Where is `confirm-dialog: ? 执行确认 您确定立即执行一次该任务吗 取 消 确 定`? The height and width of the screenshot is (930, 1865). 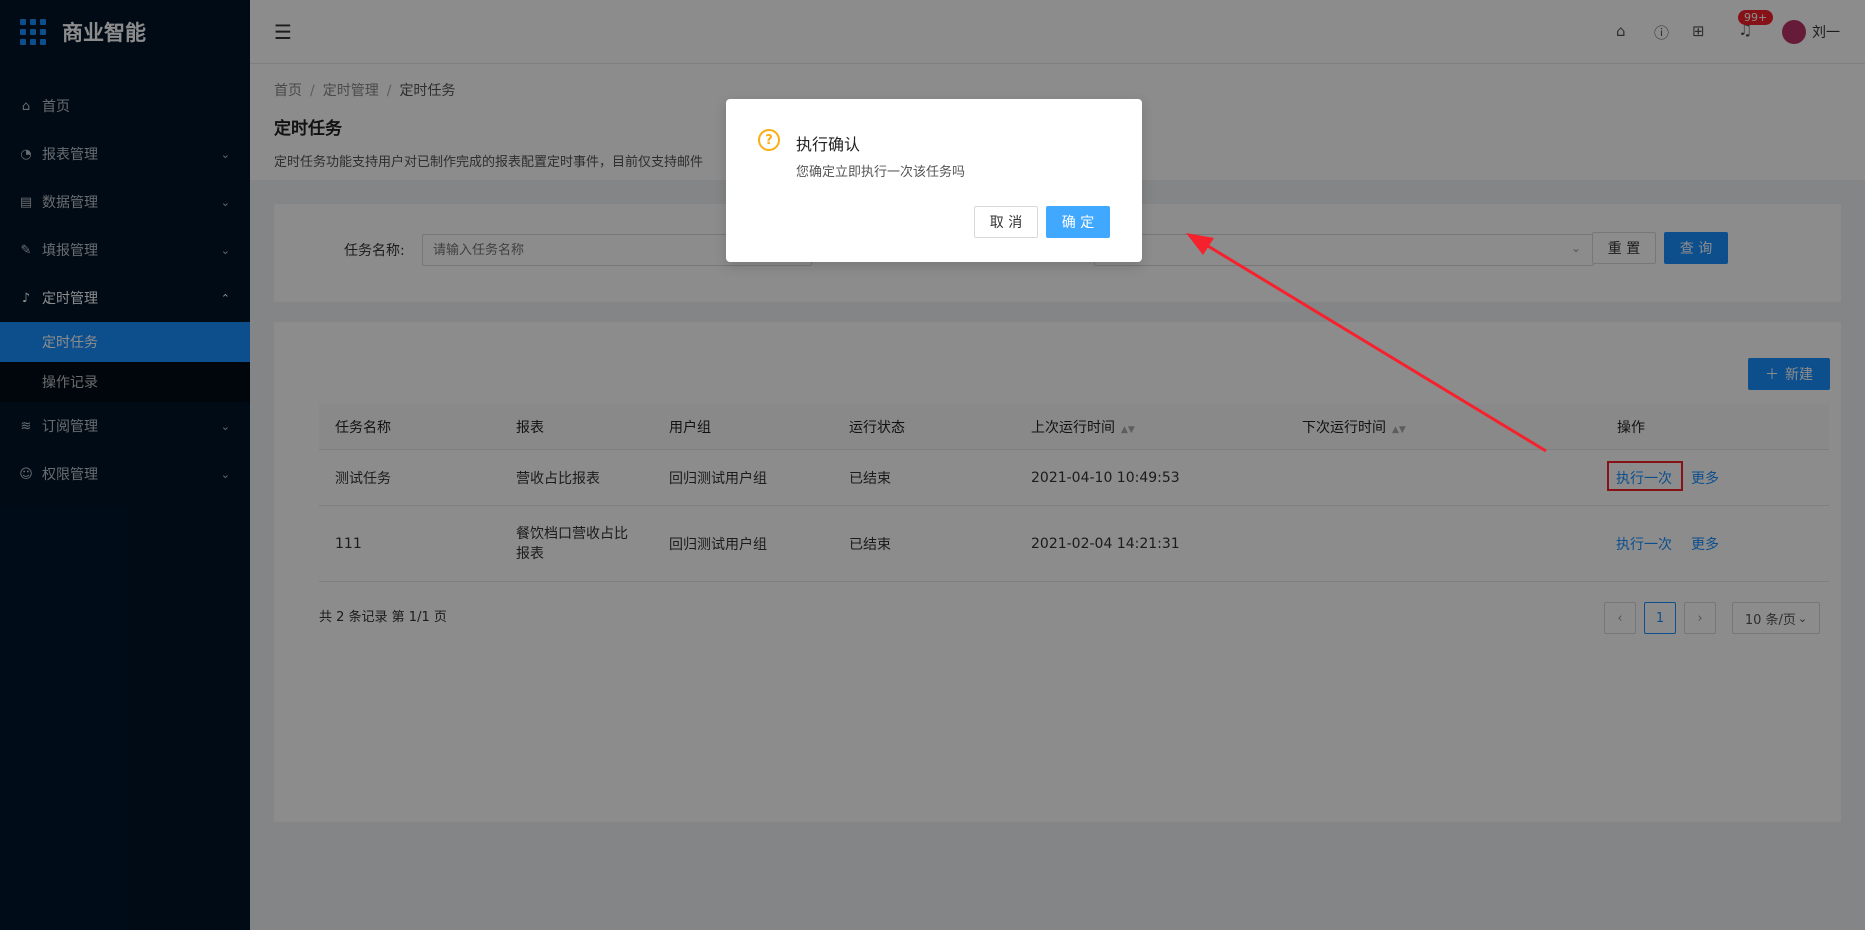 confirm-dialog: ? 执行确认 您确定立即执行一次该任务吗 取 消 确 定 is located at coordinates (934, 180).